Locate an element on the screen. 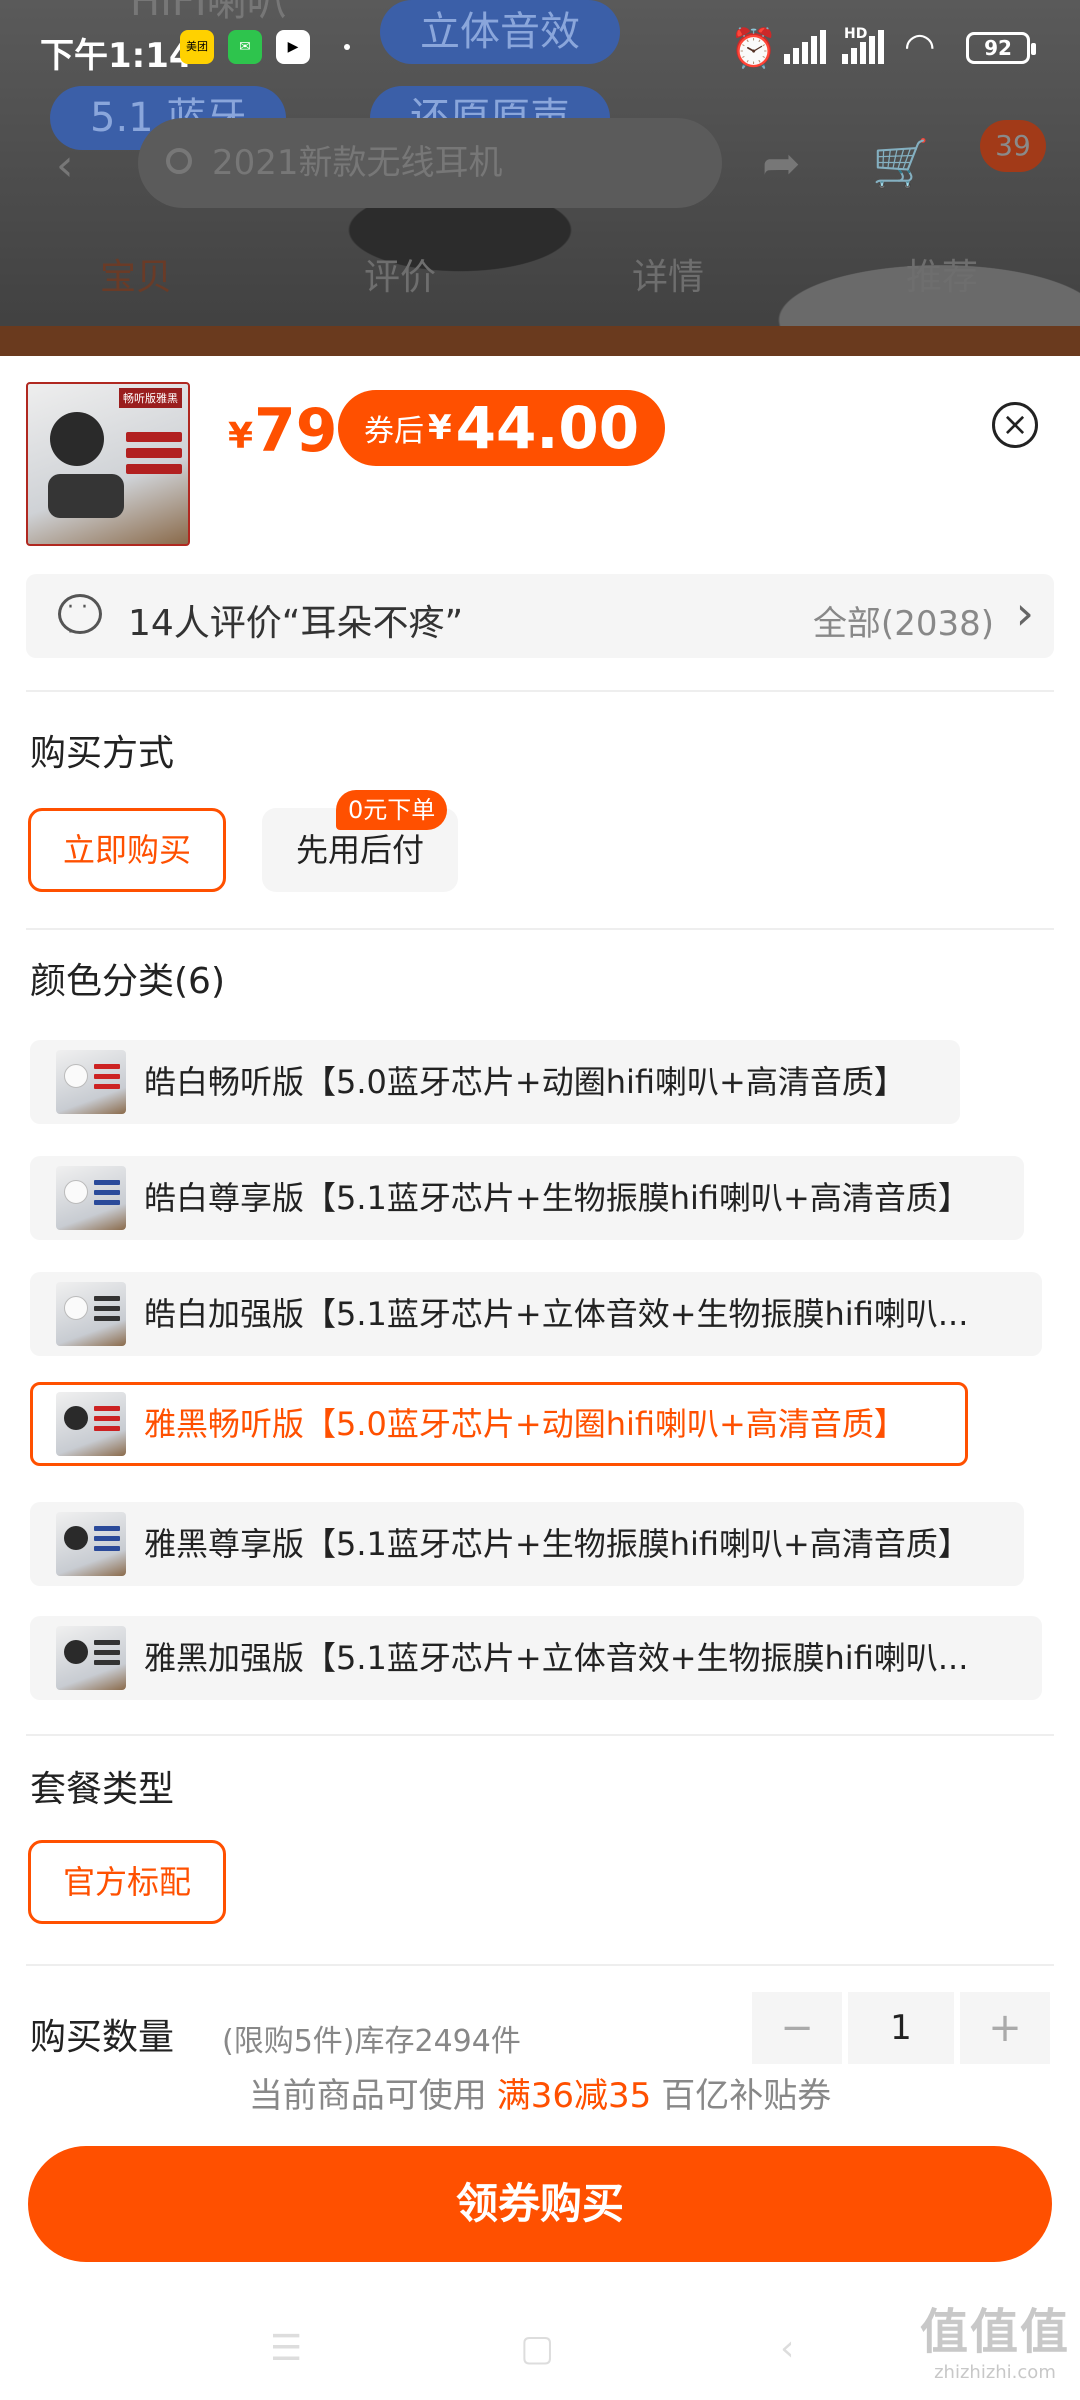 This screenshot has height=2400, width=1080. review-text: 14人评价“耳朵不疼” is located at coordinates (296, 623).